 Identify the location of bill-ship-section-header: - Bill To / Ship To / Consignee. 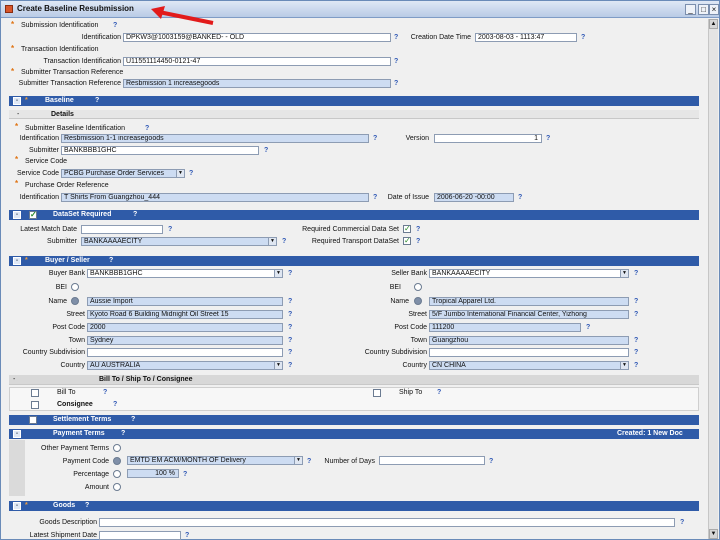
(354, 380).